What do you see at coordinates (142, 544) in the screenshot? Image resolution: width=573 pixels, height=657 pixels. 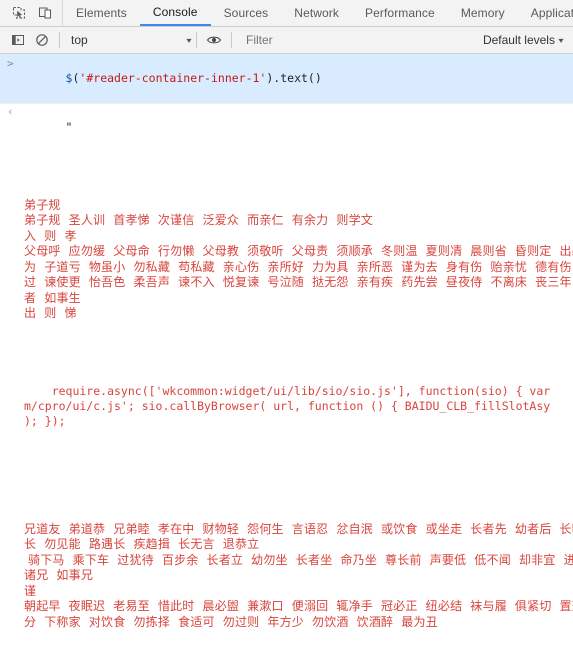 I see `dump-line: 长 勿见能 路遇长 疾趋揖 长无言 退恭立` at bounding box center [142, 544].